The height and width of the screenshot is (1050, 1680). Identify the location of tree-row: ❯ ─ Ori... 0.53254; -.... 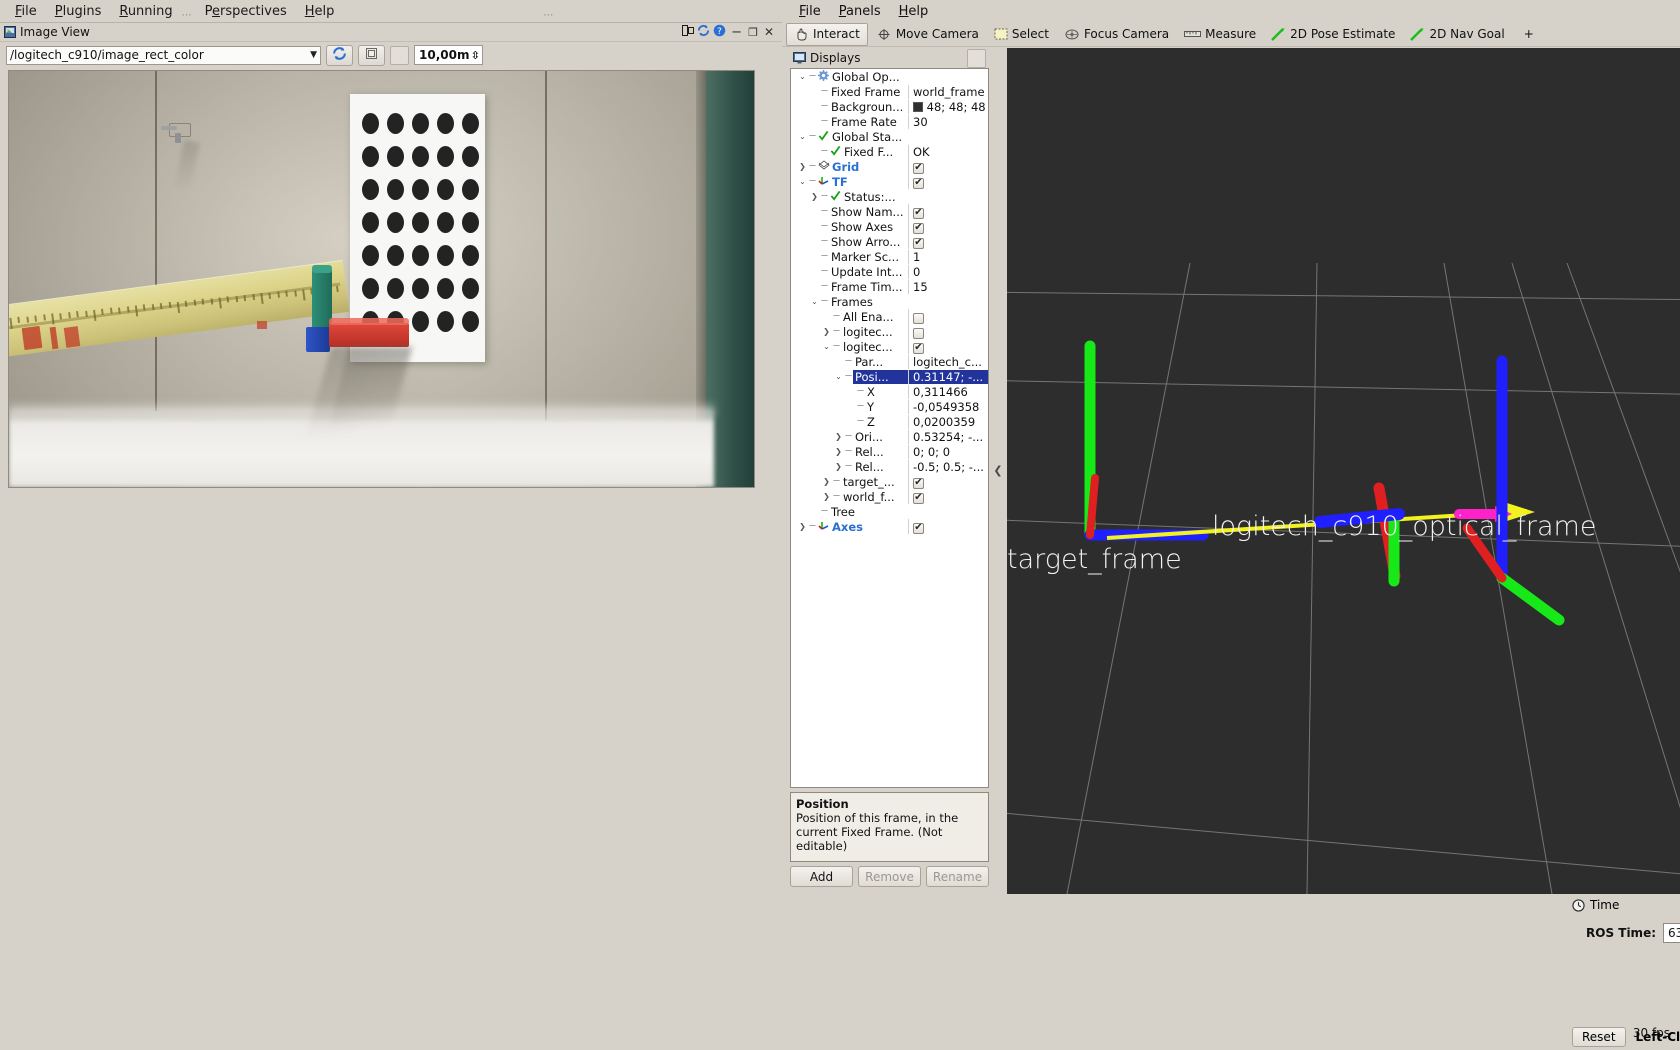
(889, 436).